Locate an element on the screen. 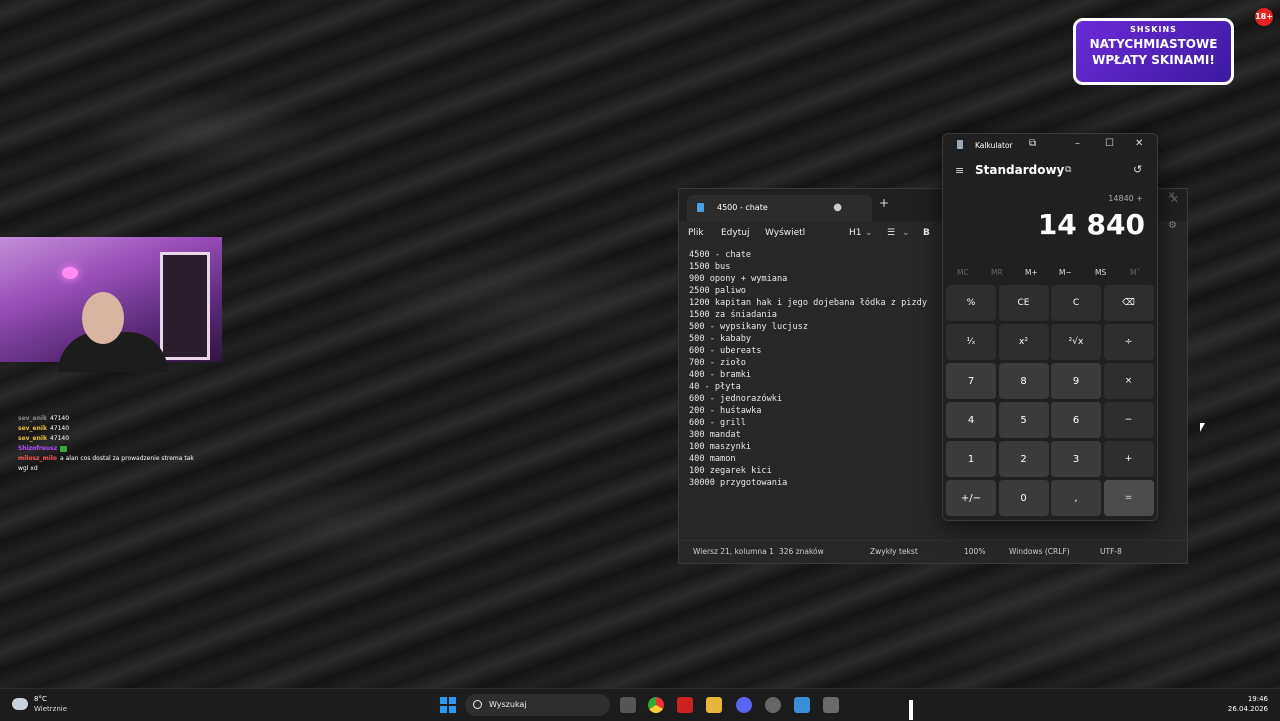  menu-edit: Edytuj is located at coordinates (735, 233).